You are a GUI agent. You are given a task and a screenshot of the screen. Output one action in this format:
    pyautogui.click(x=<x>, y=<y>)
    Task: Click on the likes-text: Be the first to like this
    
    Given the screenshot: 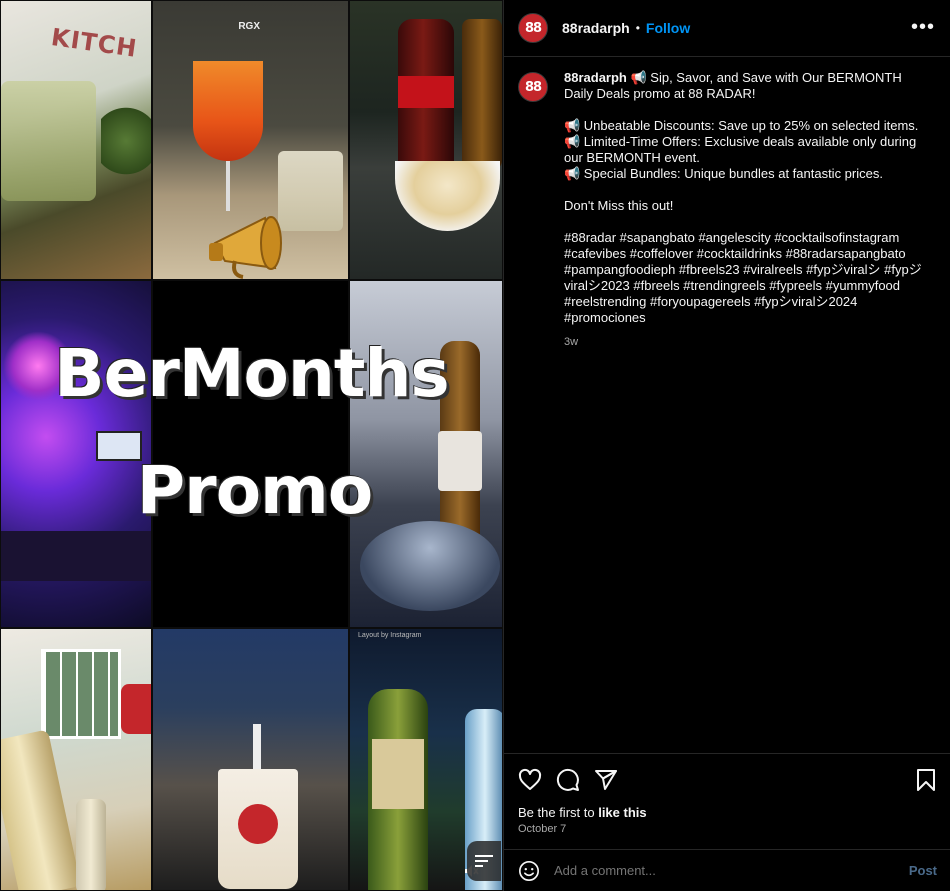 What is the action you would take?
    pyautogui.click(x=582, y=812)
    